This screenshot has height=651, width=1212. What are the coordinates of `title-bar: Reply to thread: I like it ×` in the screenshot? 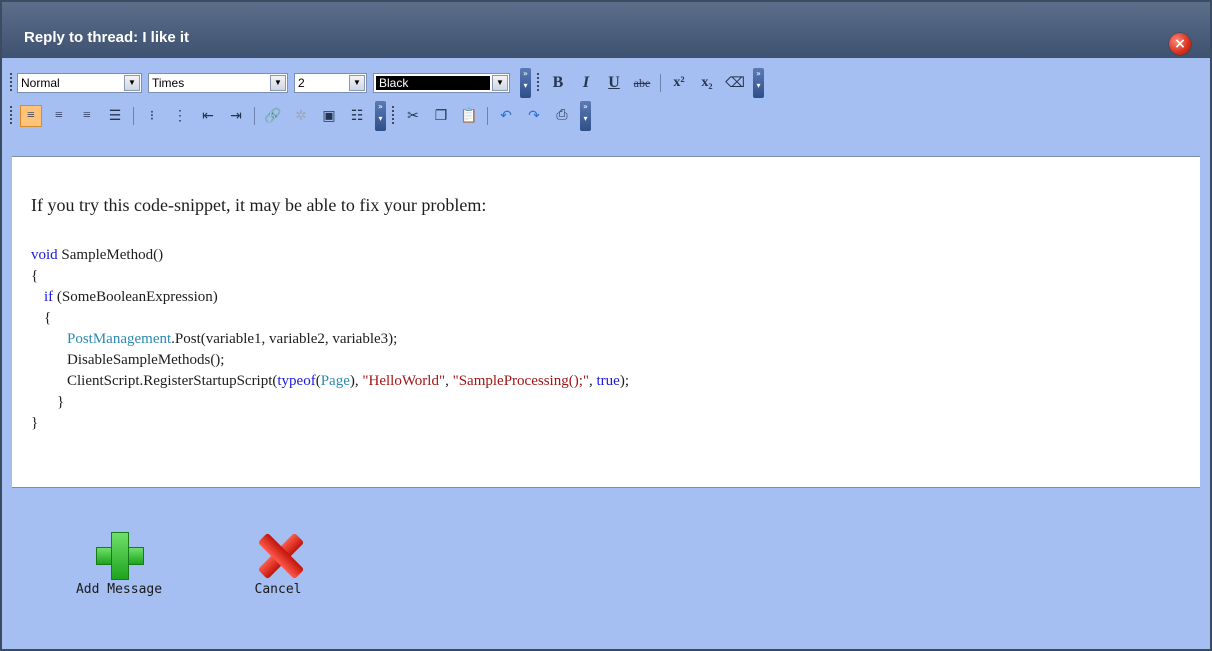 It's located at (606, 30).